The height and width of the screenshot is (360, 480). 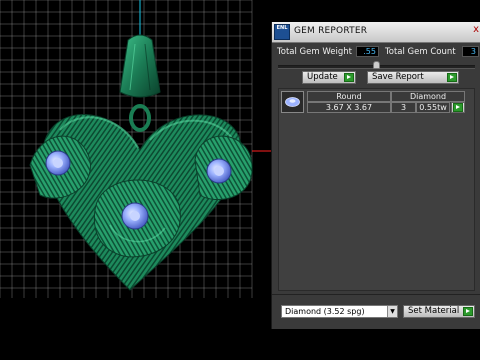 What do you see at coordinates (433, 107) in the screenshot?
I see `table-cell-weight: 0.55tw` at bounding box center [433, 107].